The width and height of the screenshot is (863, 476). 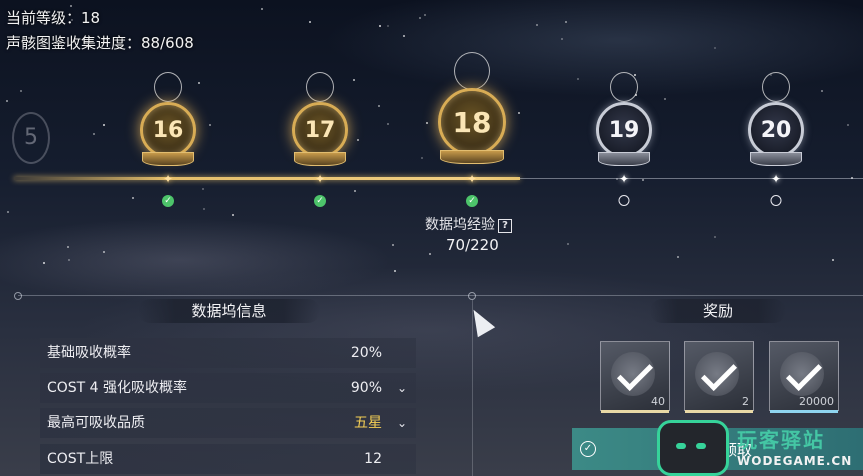 I want to click on level-node-16: 16 ✦ ✓, so click(x=168, y=165).